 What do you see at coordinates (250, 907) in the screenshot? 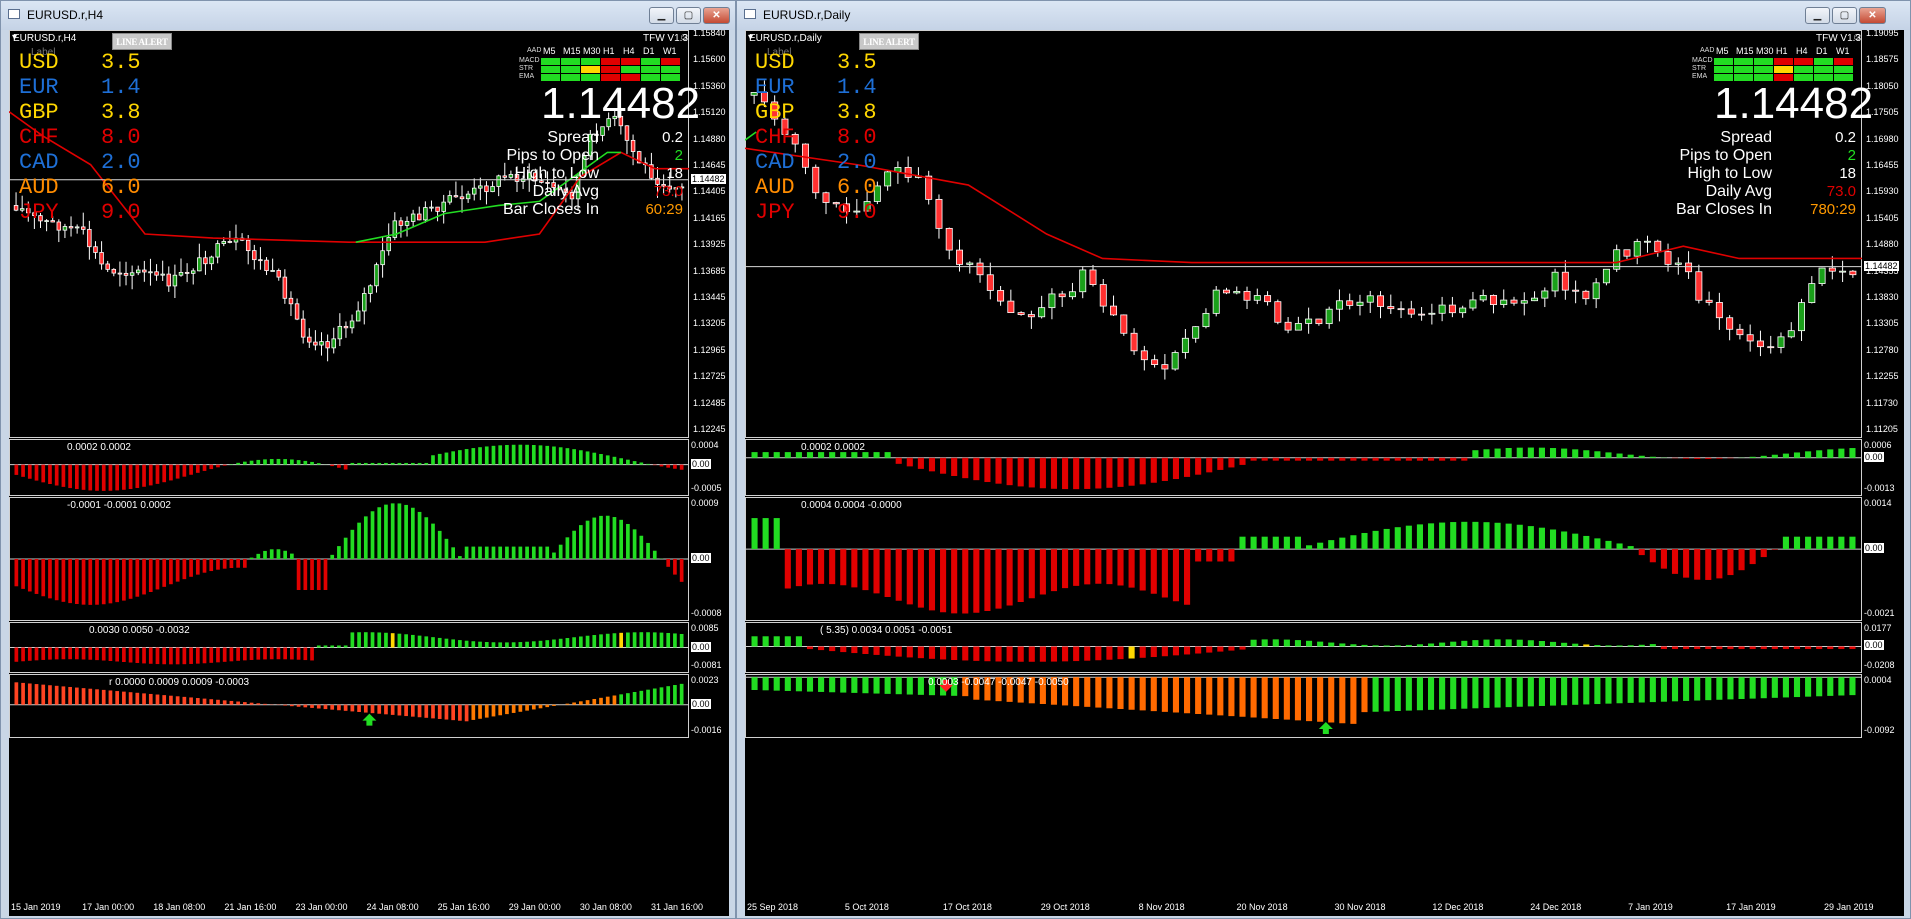
I see `time-axis-label: 21 Jan 16:00` at bounding box center [250, 907].